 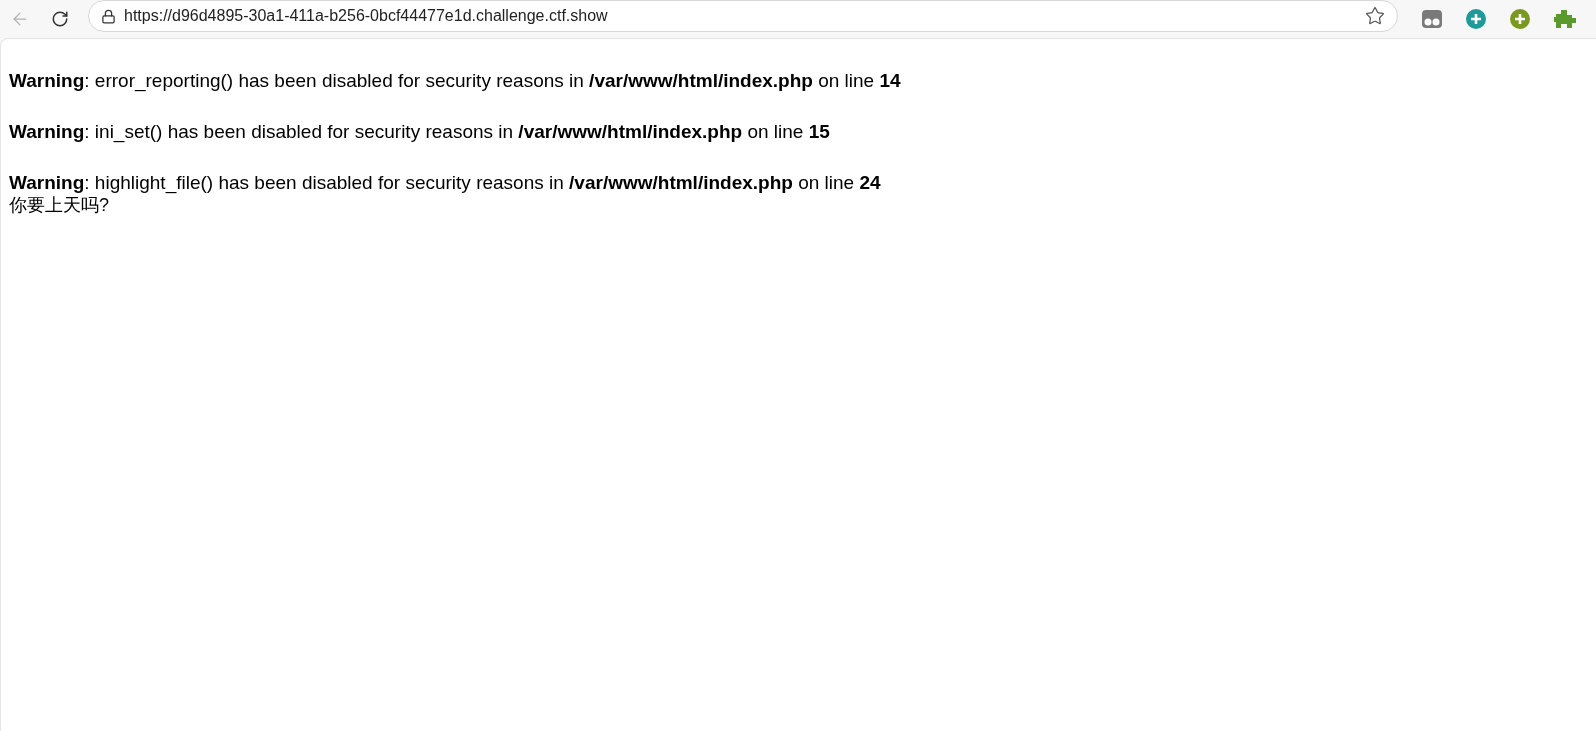 I want to click on warning-message: Warning: ini_set() has been disabled for security reasons in /var/www/html/index.php on line 15, so click(x=420, y=131).